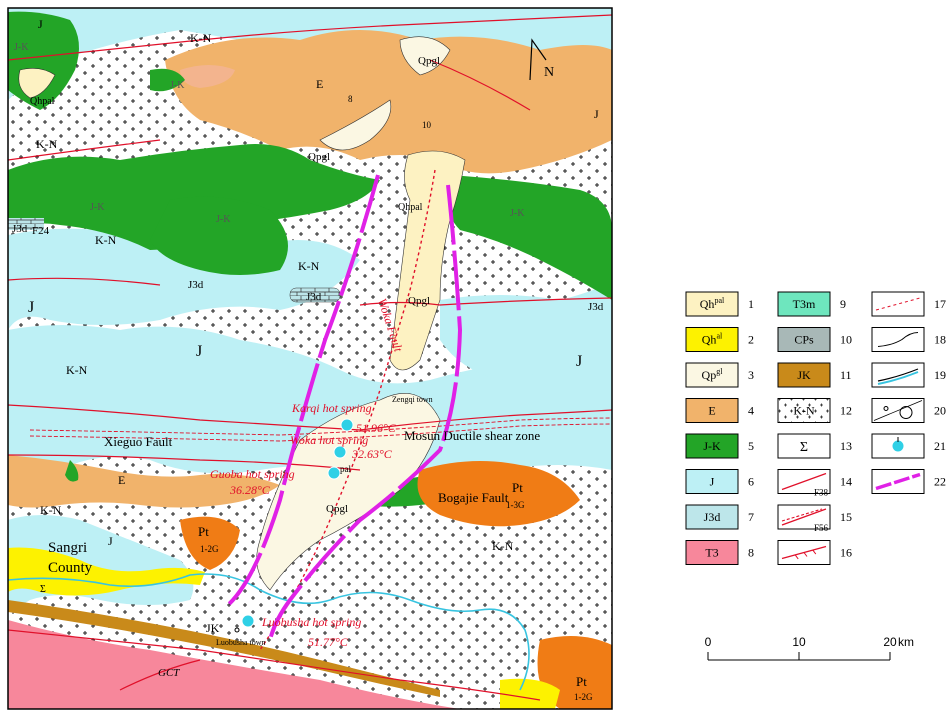  Describe the element at coordinates (799, 642) in the screenshot. I see `scale-tick-10: 10` at that location.